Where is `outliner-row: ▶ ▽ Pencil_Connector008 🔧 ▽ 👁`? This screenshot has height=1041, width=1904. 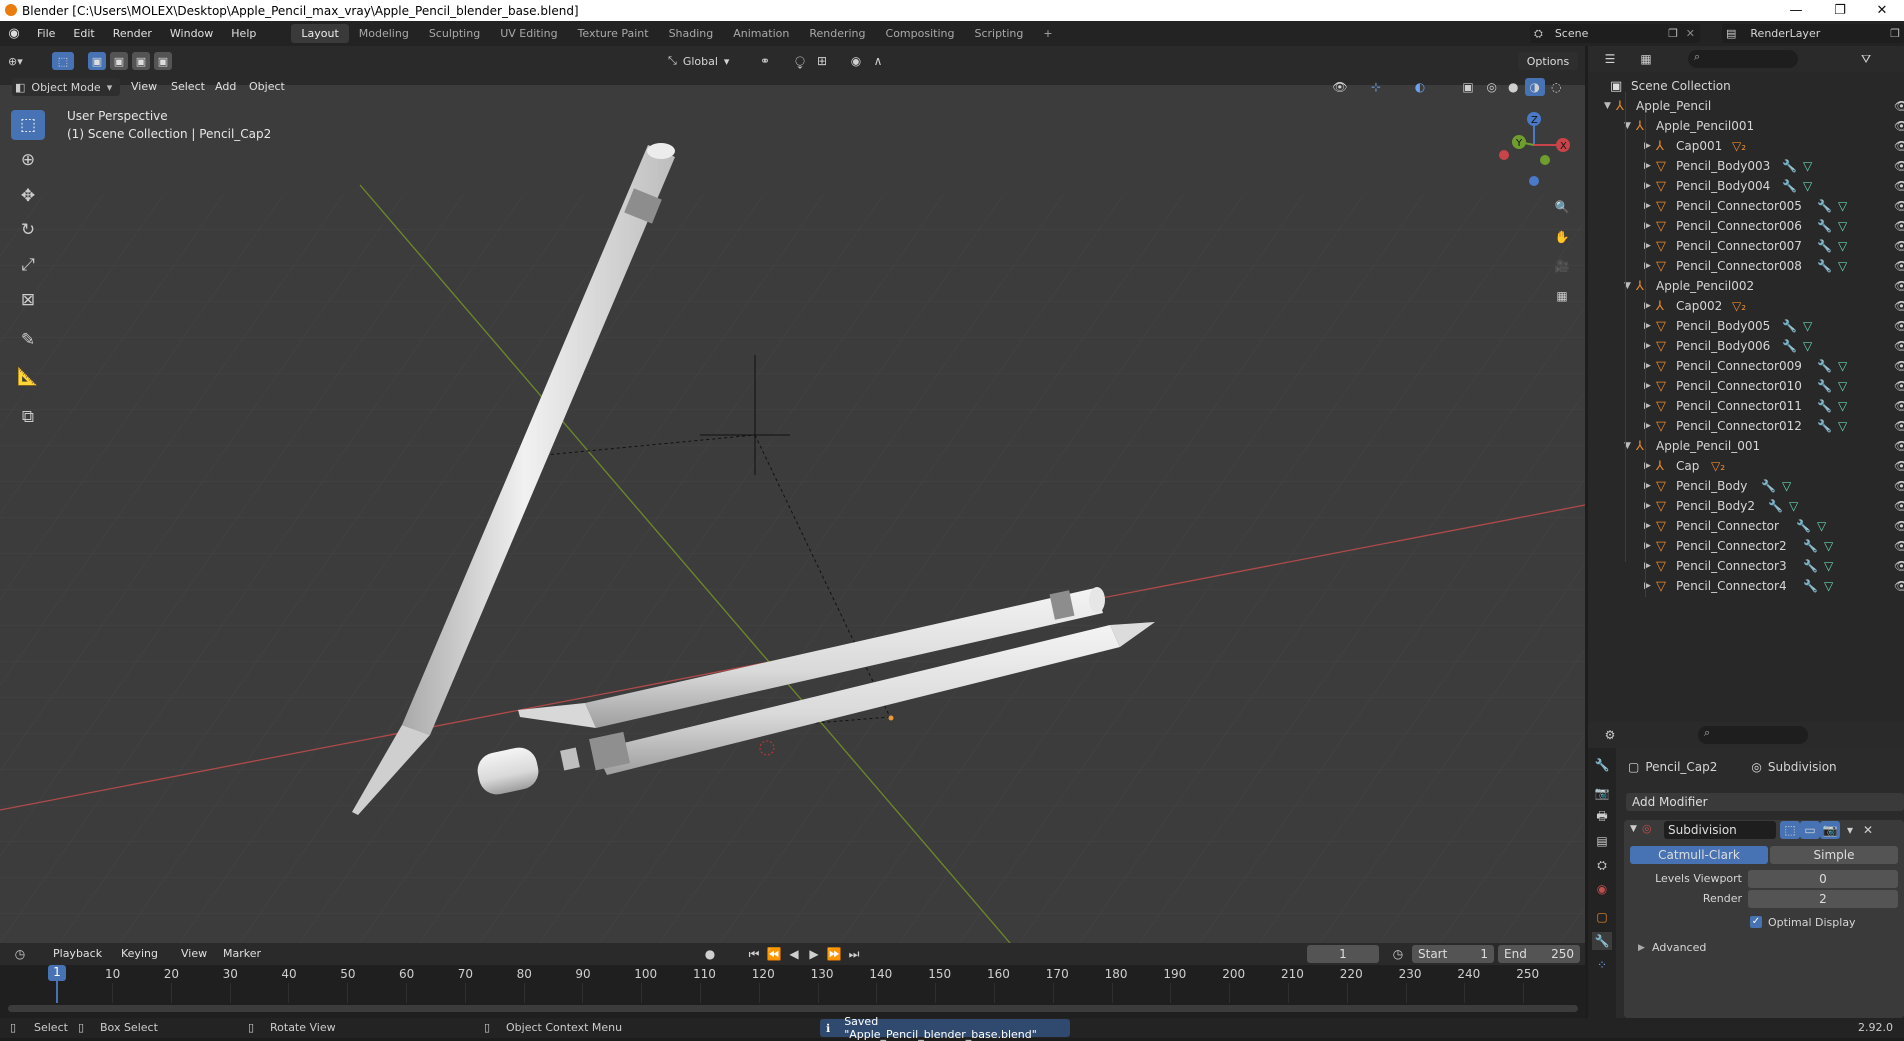
outliner-row: ▶ ▽ Pencil_Connector008 🔧 ▽ 👁 is located at coordinates (1746, 266).